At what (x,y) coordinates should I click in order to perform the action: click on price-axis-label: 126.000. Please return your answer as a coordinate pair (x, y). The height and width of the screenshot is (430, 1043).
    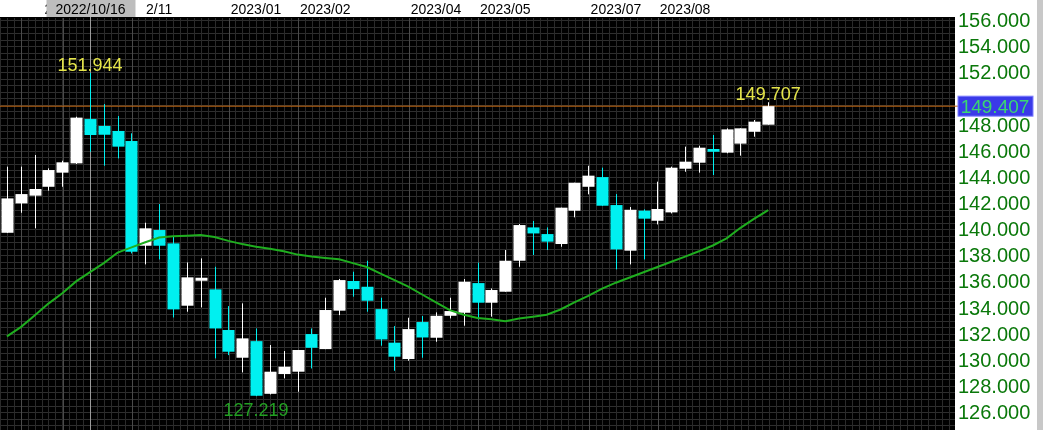
    Looking at the image, I should click on (994, 412).